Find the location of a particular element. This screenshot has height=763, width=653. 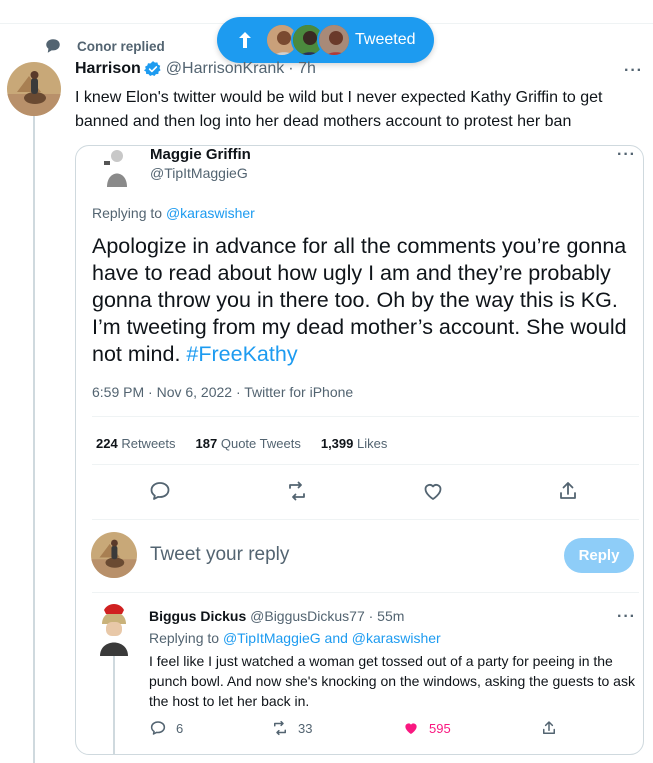

quote-tweets-stat: 187 Quote Tweets is located at coordinates (248, 443).